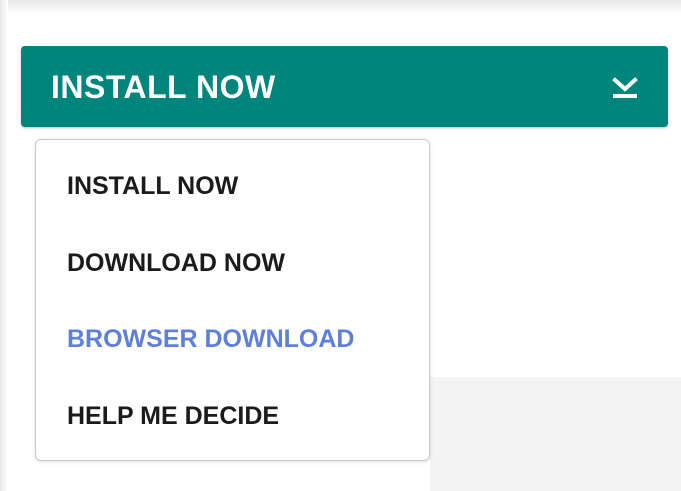  I want to click on install-now-label: INSTALL NOW, so click(163, 87).